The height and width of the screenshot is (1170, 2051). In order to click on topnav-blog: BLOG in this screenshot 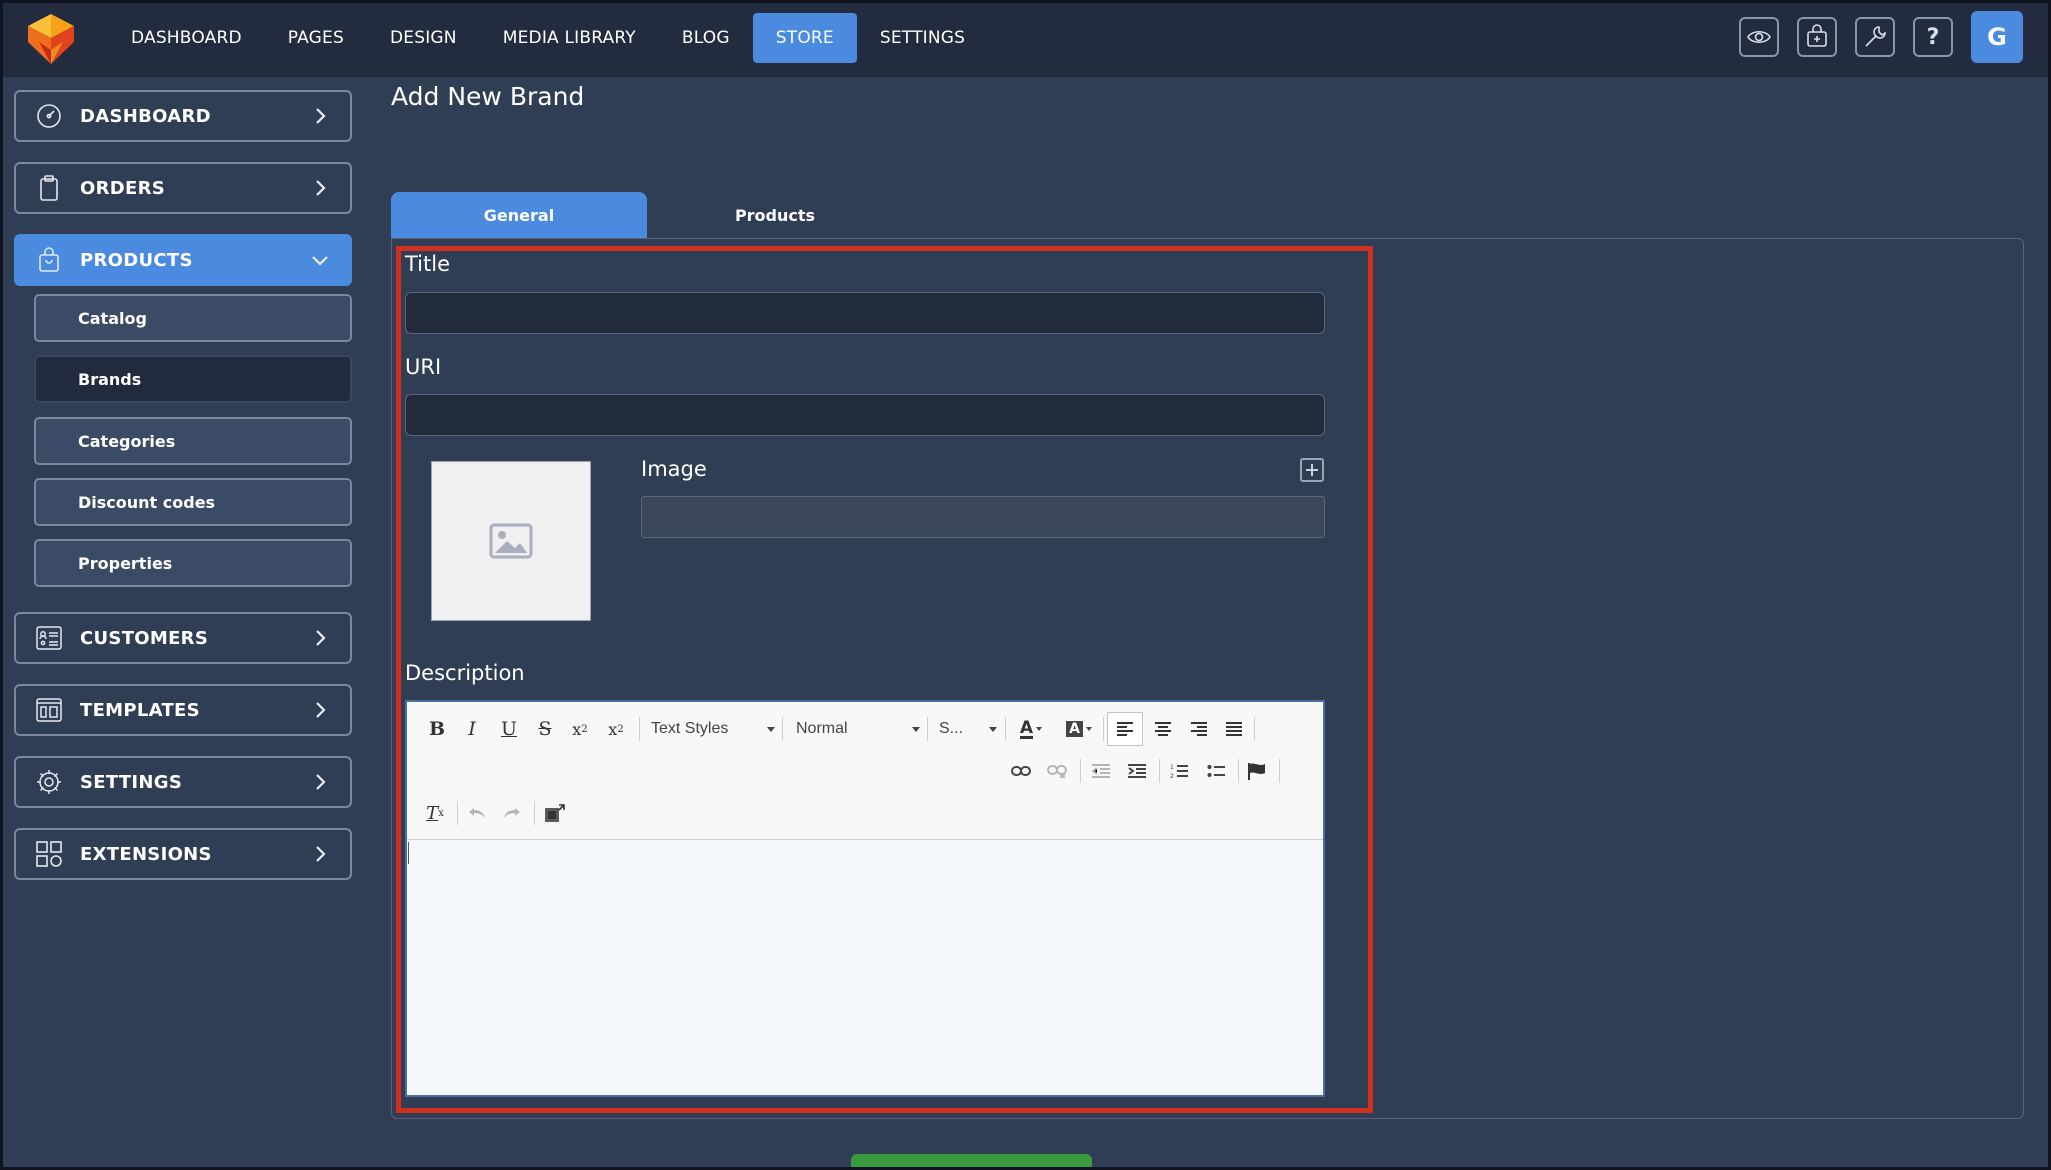, I will do `click(706, 38)`.